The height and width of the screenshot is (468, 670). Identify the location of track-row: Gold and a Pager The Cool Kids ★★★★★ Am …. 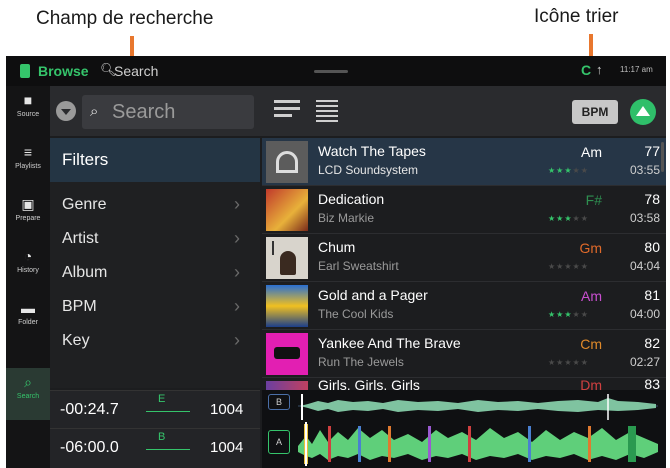
(464, 306).